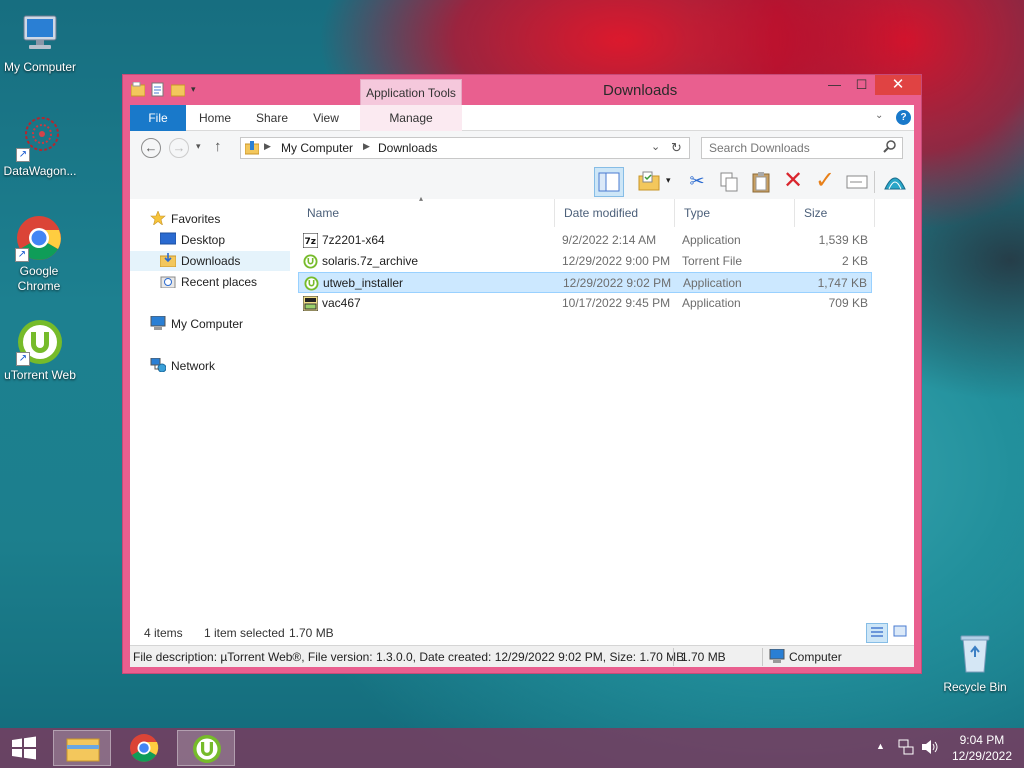 Image resolution: width=1024 pixels, height=768 pixels. I want to click on breadcrumb-downloads: Downloads, so click(407, 148).